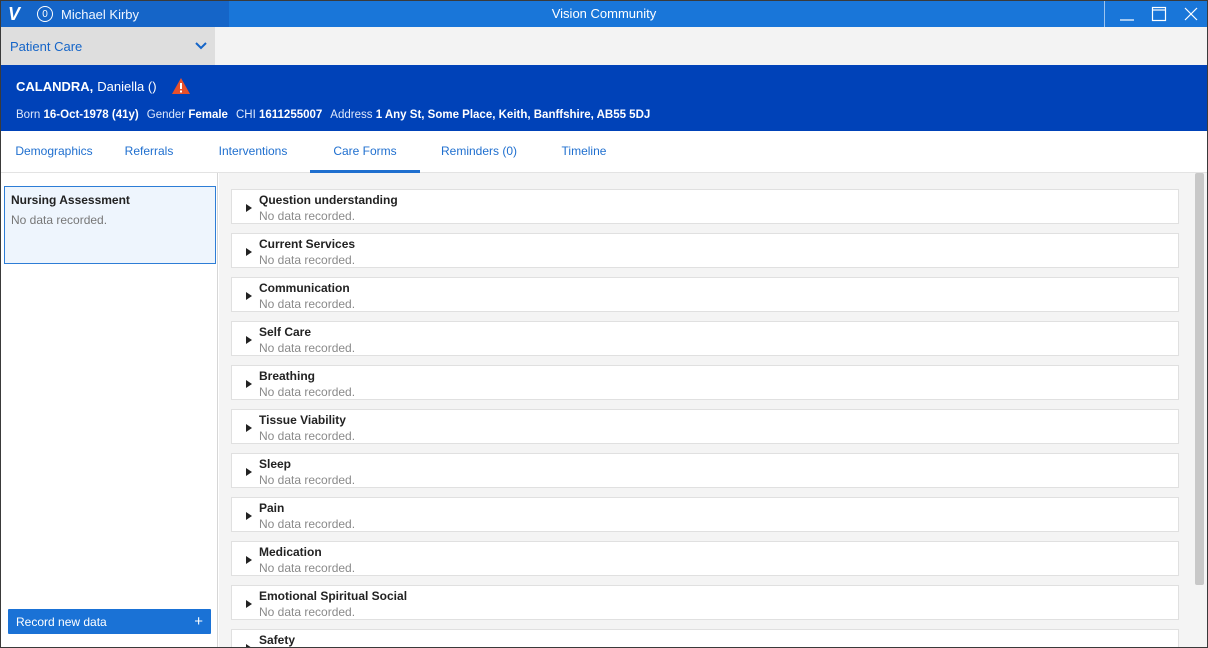  I want to click on minimize-icon, so click(1127, 20).